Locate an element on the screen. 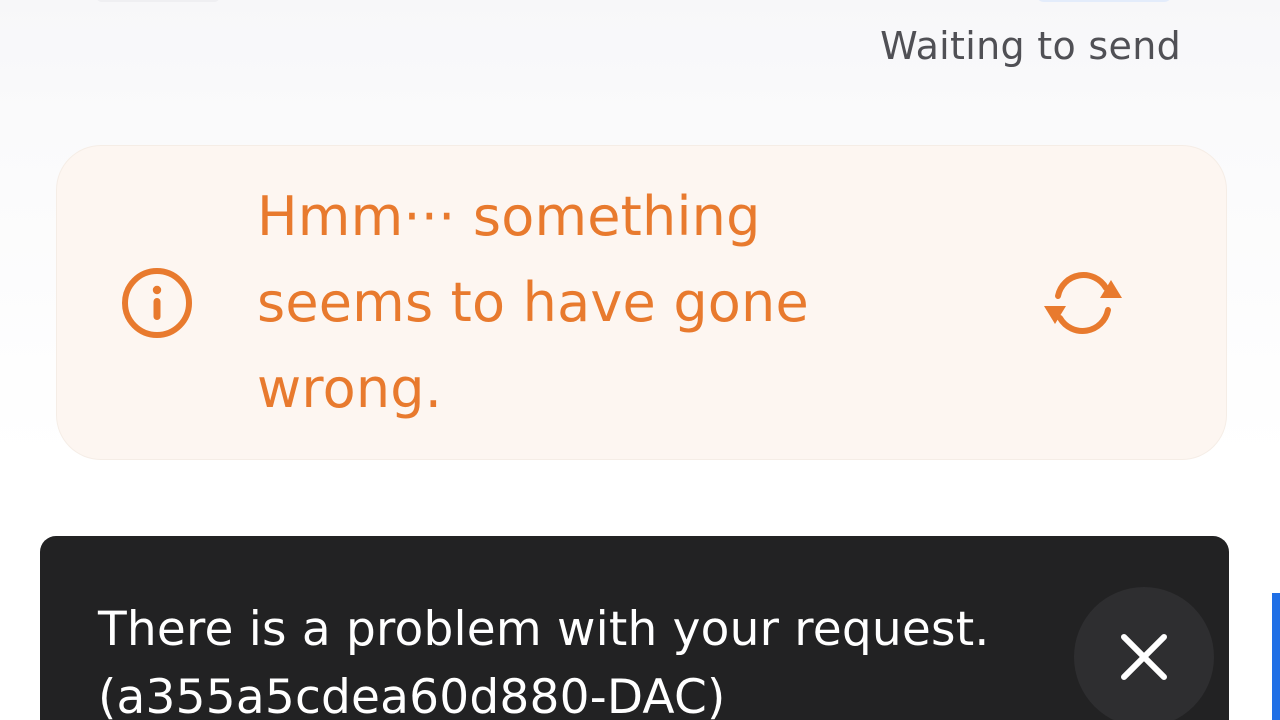 This screenshot has width=1280, height=720. top-left-chip is located at coordinates (158, 1).